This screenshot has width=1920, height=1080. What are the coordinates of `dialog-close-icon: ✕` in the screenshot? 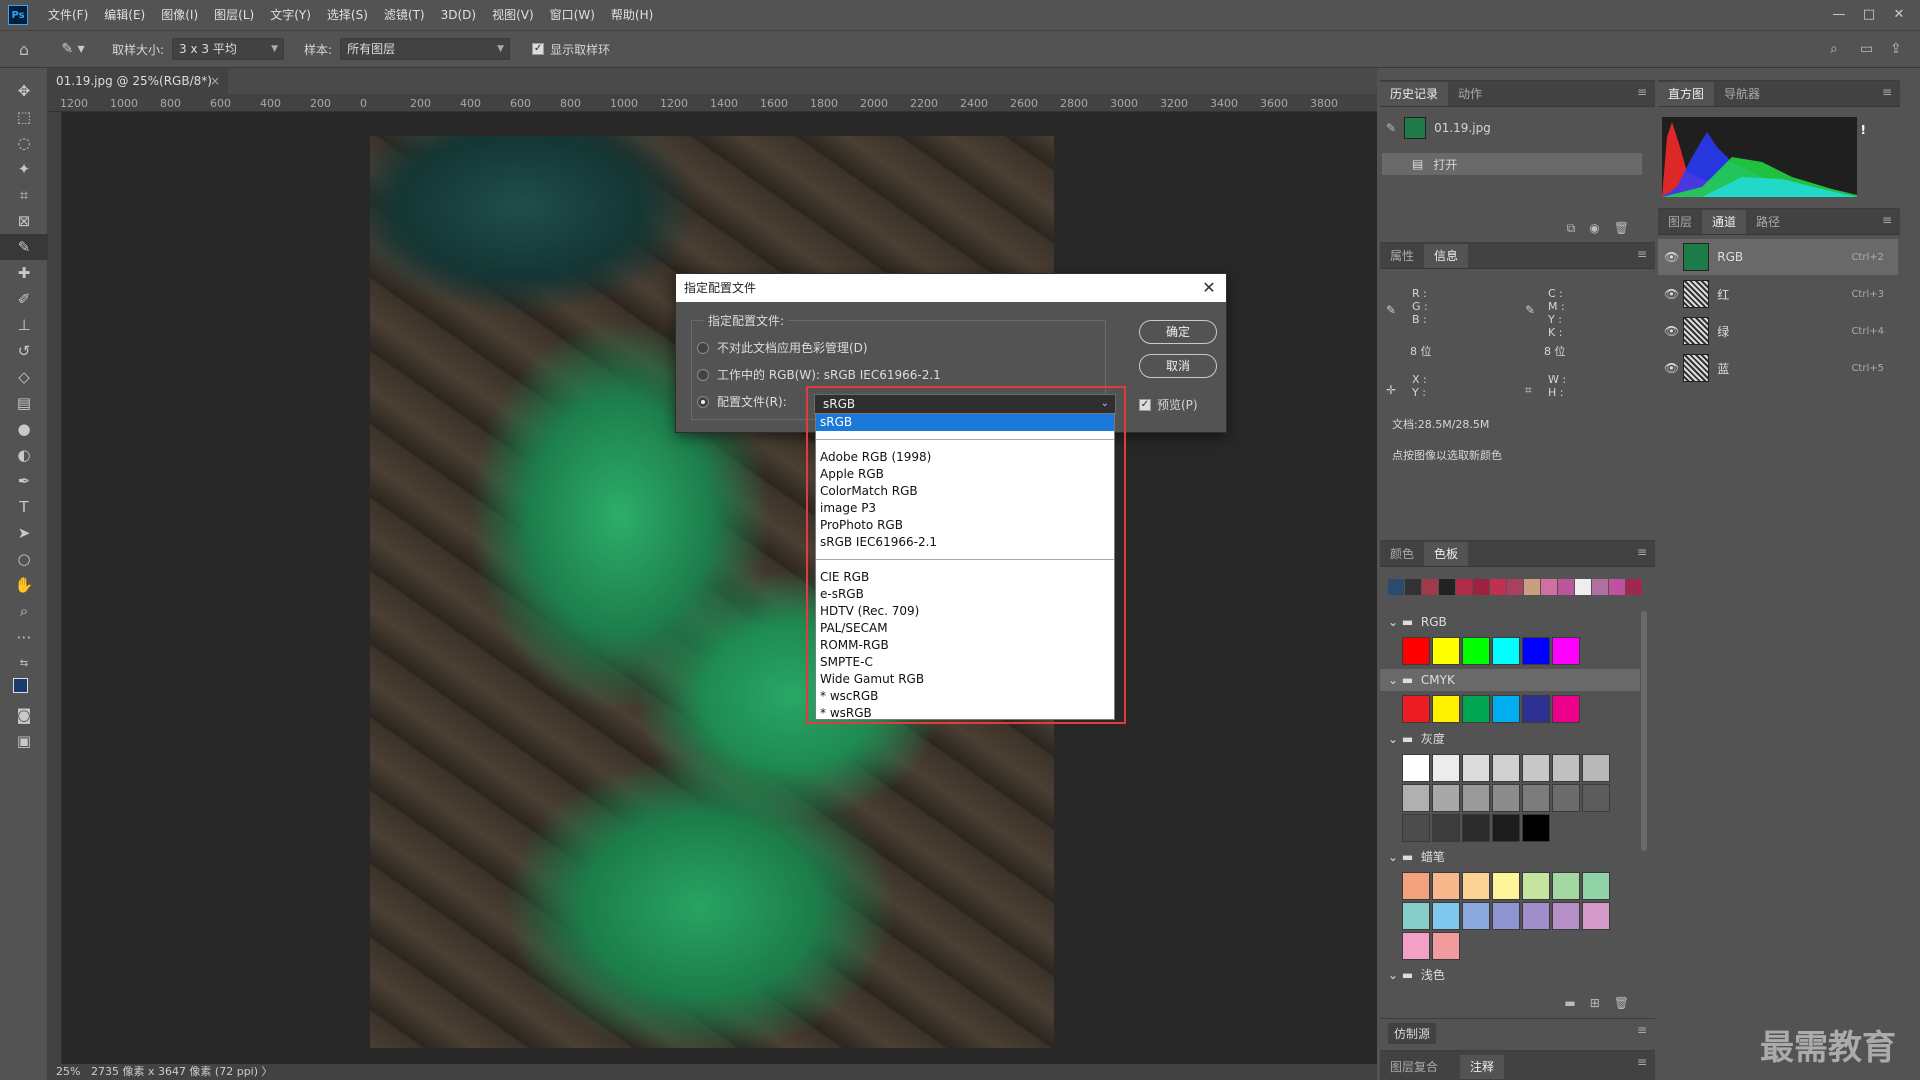 It's located at (1209, 288).